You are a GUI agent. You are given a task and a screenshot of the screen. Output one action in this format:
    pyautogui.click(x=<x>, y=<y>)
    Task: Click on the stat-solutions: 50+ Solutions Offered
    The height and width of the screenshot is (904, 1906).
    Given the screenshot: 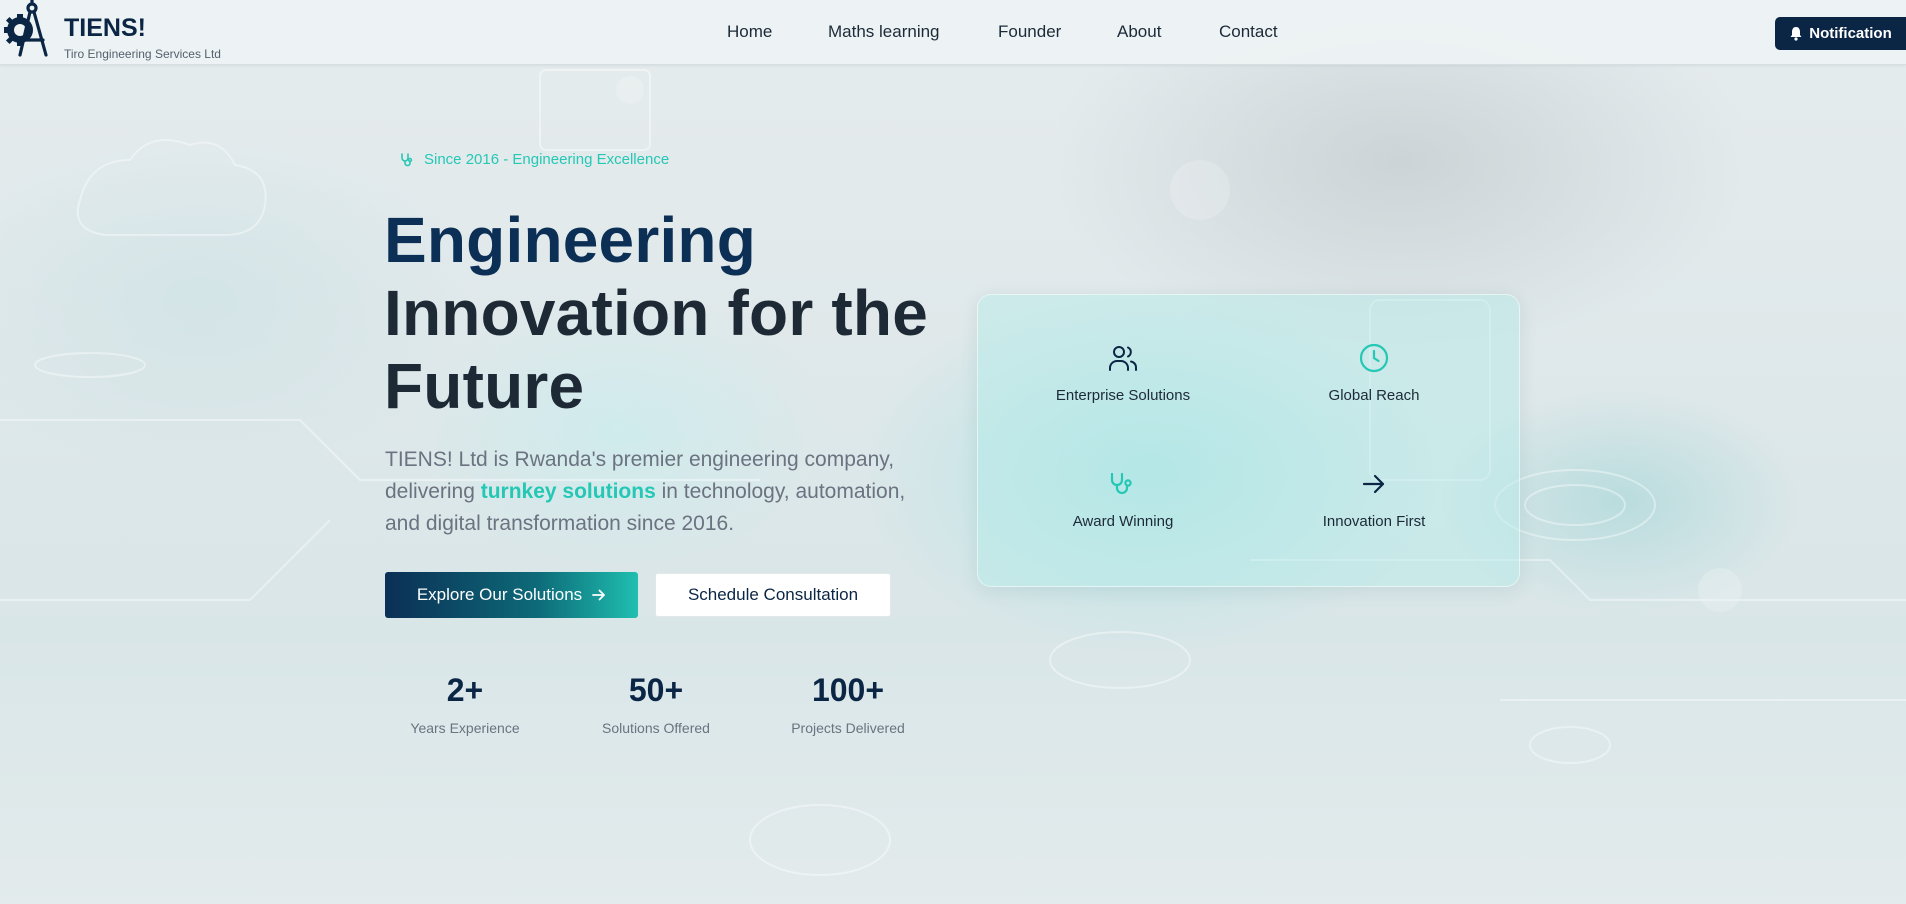 What is the action you would take?
    pyautogui.click(x=656, y=701)
    